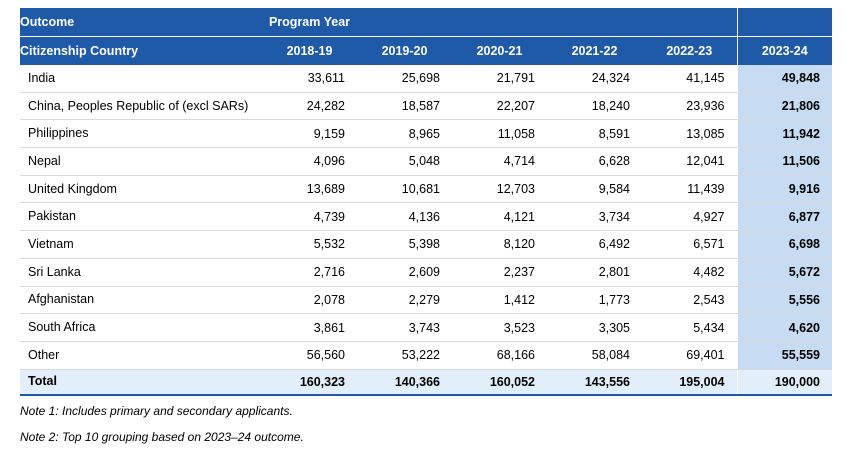 The height and width of the screenshot is (457, 852). What do you see at coordinates (499, 355) in the screenshot?
I see `value-cell: 68,166` at bounding box center [499, 355].